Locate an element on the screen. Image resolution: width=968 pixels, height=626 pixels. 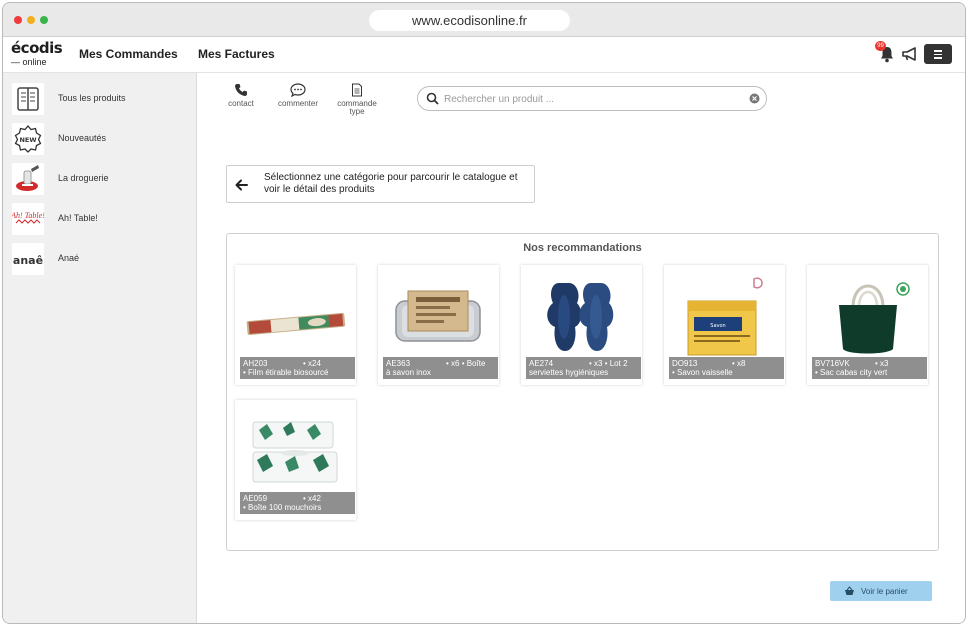
sidebar-item-la-droguerie: La droguerie is located at coordinates (100, 181).